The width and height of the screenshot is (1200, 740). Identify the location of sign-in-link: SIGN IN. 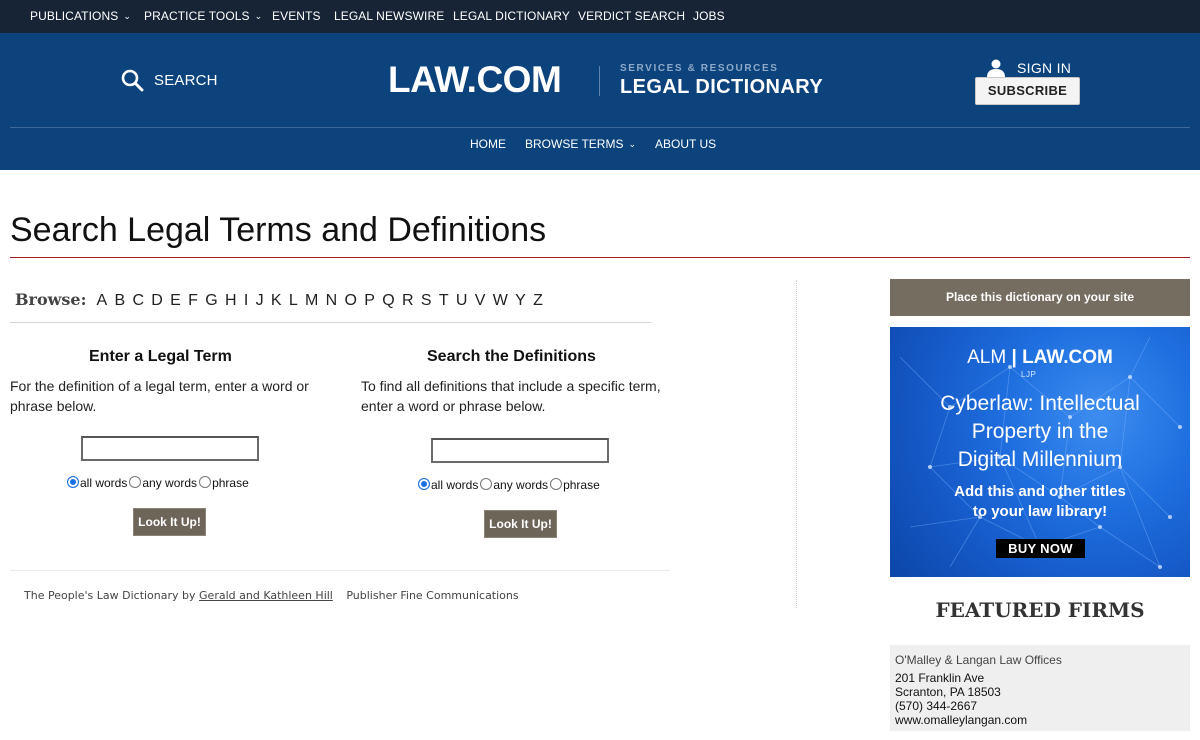
(1028, 68).